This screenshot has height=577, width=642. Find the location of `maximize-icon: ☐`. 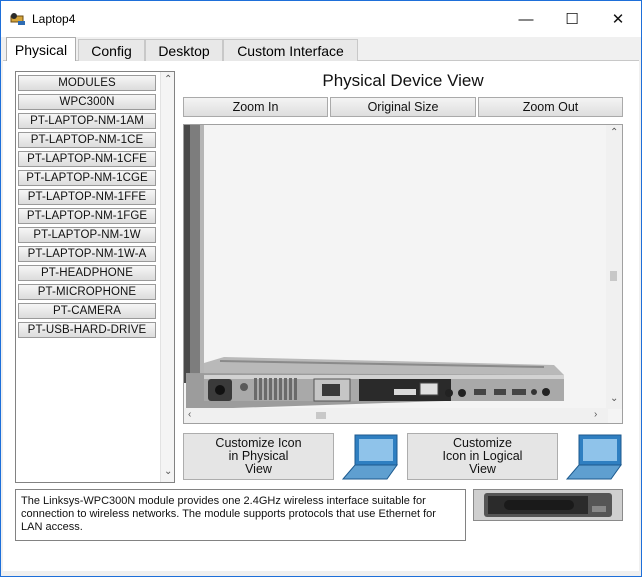

maximize-icon: ☐ is located at coordinates (572, 19).